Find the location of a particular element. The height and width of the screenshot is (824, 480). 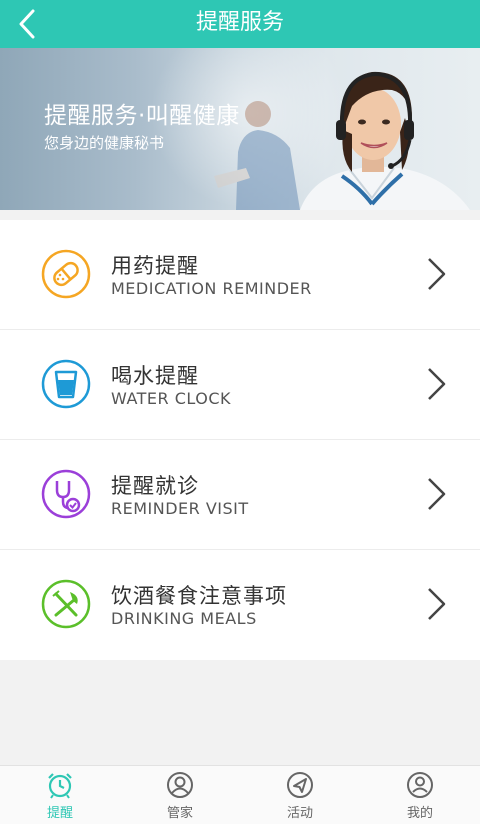

item-title: 饮酒餐食注意事项 is located at coordinates (199, 596).